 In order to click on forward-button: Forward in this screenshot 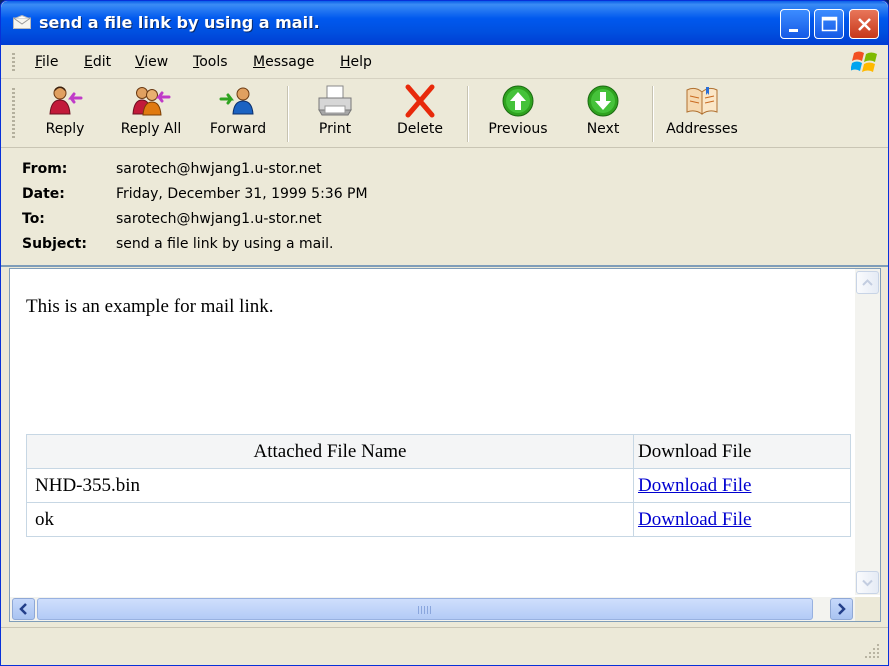, I will do `click(238, 115)`.